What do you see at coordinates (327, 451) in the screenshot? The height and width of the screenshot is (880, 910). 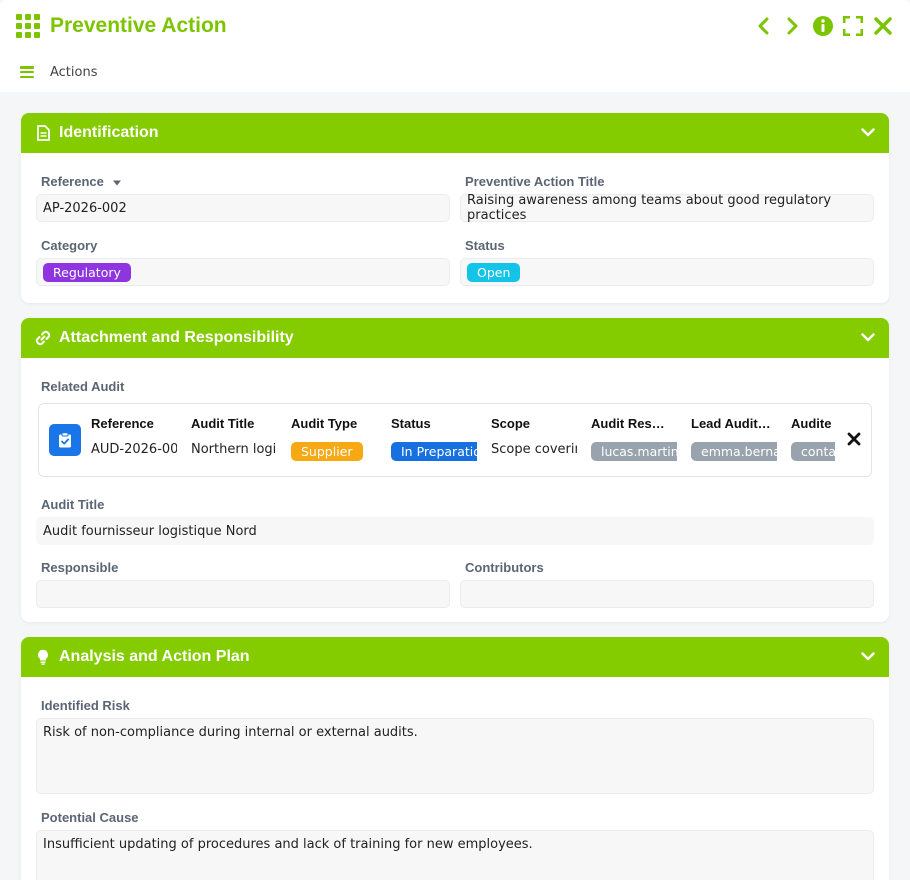 I see `audit-type-badge: Supplier` at bounding box center [327, 451].